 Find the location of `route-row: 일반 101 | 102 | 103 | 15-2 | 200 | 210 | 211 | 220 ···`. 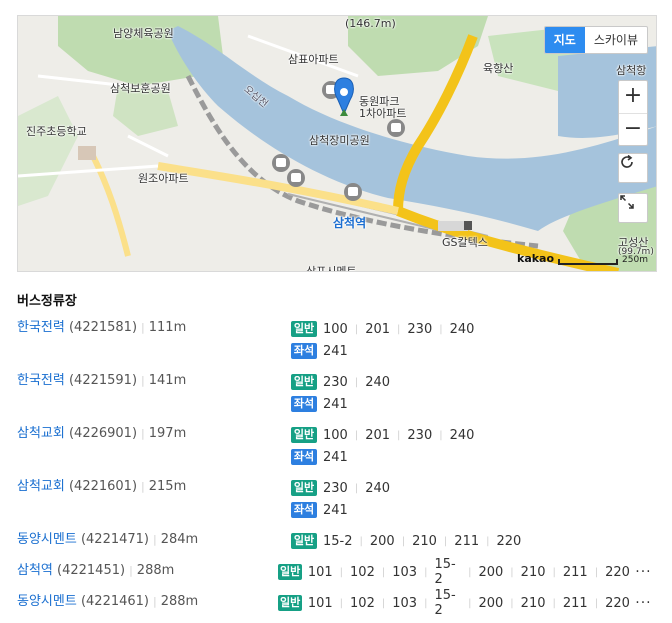

route-row: 일반 101 | 102 | 103 | 15-2 | 200 | 210 | 211 | 220 ··· is located at coordinates (467, 603).